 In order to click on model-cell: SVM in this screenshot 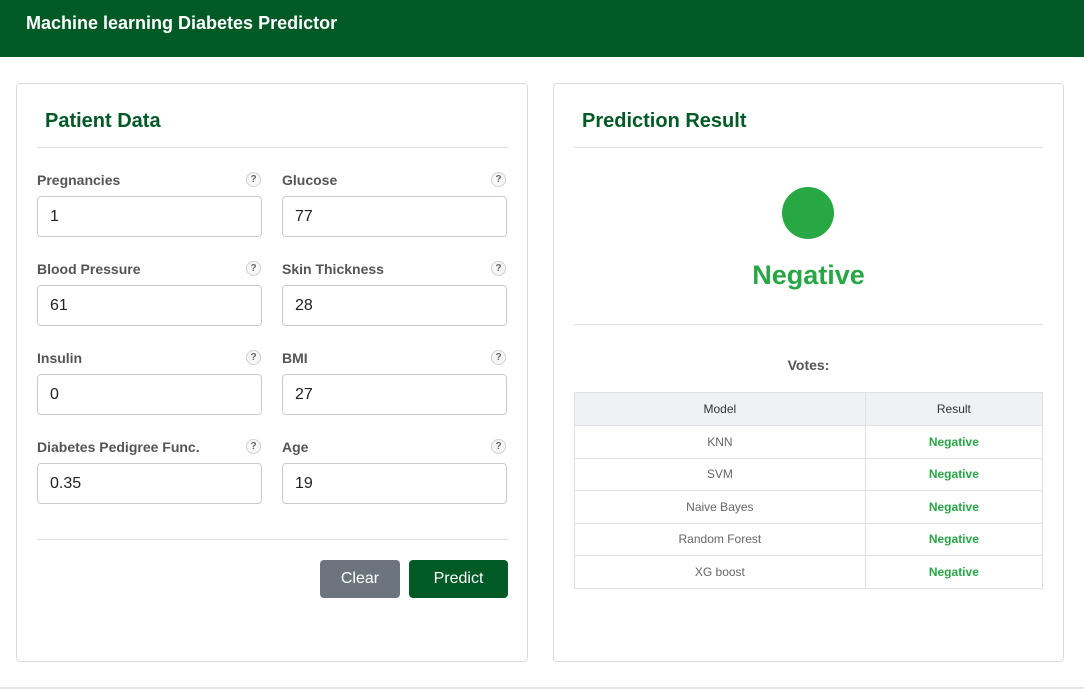, I will do `click(720, 474)`.